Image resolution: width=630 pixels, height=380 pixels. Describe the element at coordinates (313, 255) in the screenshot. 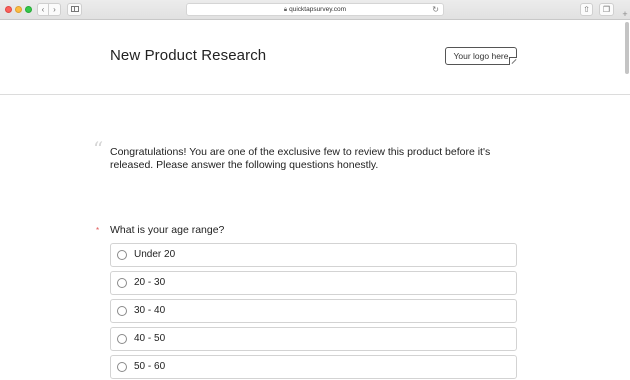

I see `answer-option: Under 20` at that location.